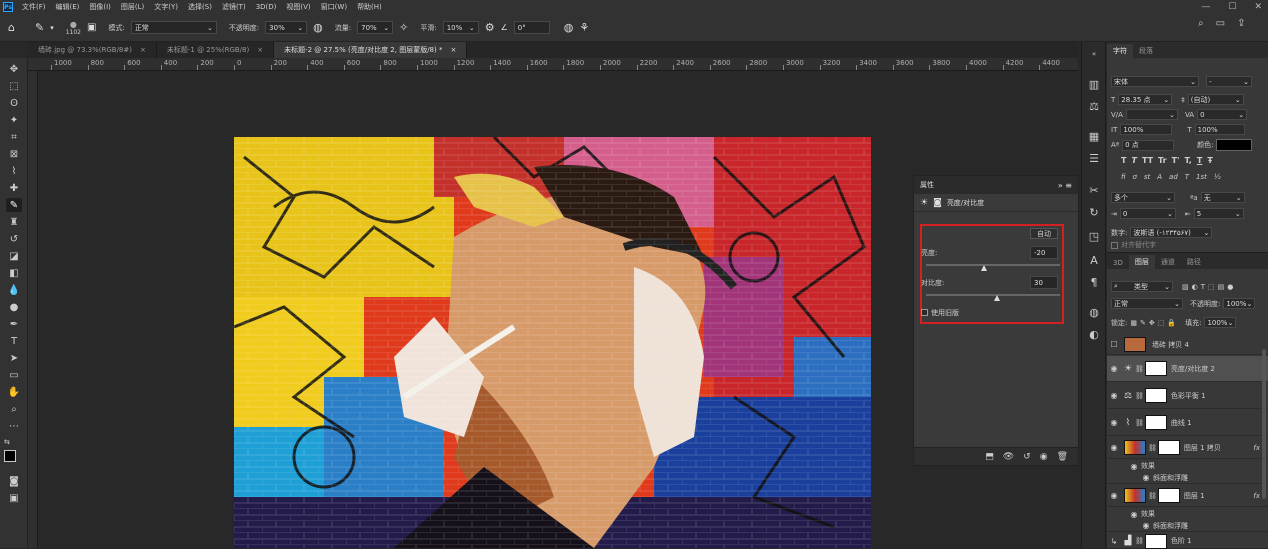 This screenshot has width=1268, height=549. What do you see at coordinates (1199, 160) in the screenshot?
I see `underline-button: T` at bounding box center [1199, 160].